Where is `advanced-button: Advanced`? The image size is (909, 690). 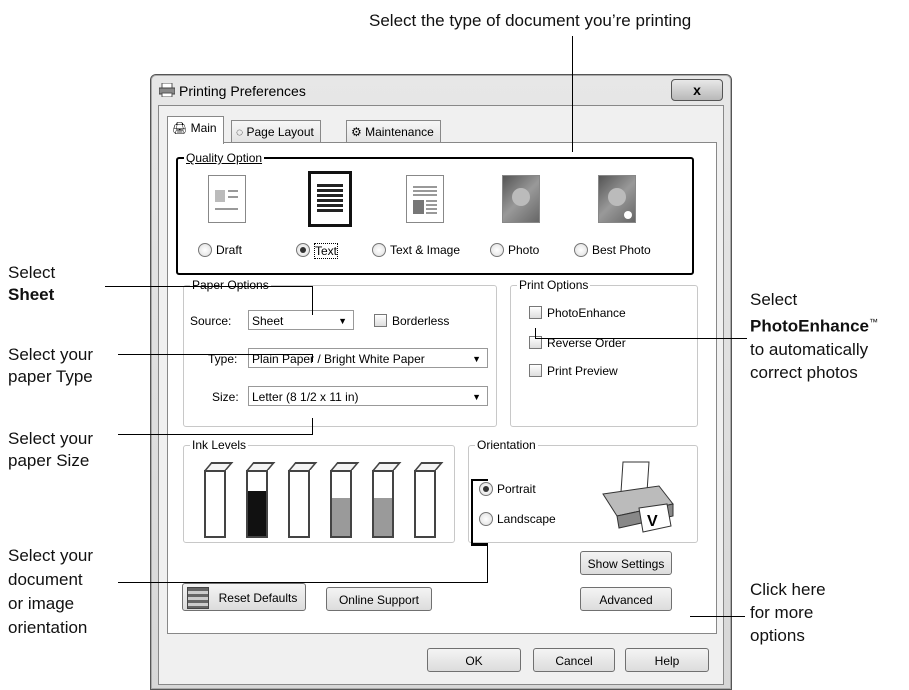
advanced-button: Advanced is located at coordinates (626, 599).